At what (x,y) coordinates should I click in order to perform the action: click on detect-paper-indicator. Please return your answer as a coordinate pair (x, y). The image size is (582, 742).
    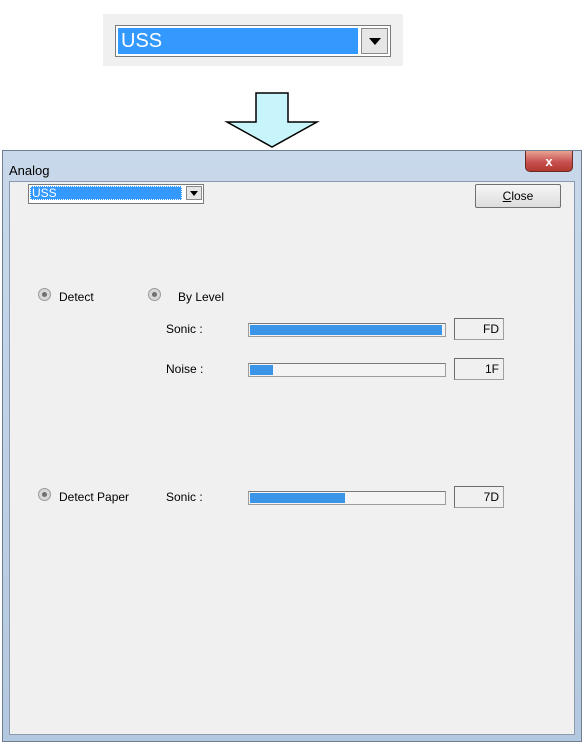
    Looking at the image, I should click on (44, 494).